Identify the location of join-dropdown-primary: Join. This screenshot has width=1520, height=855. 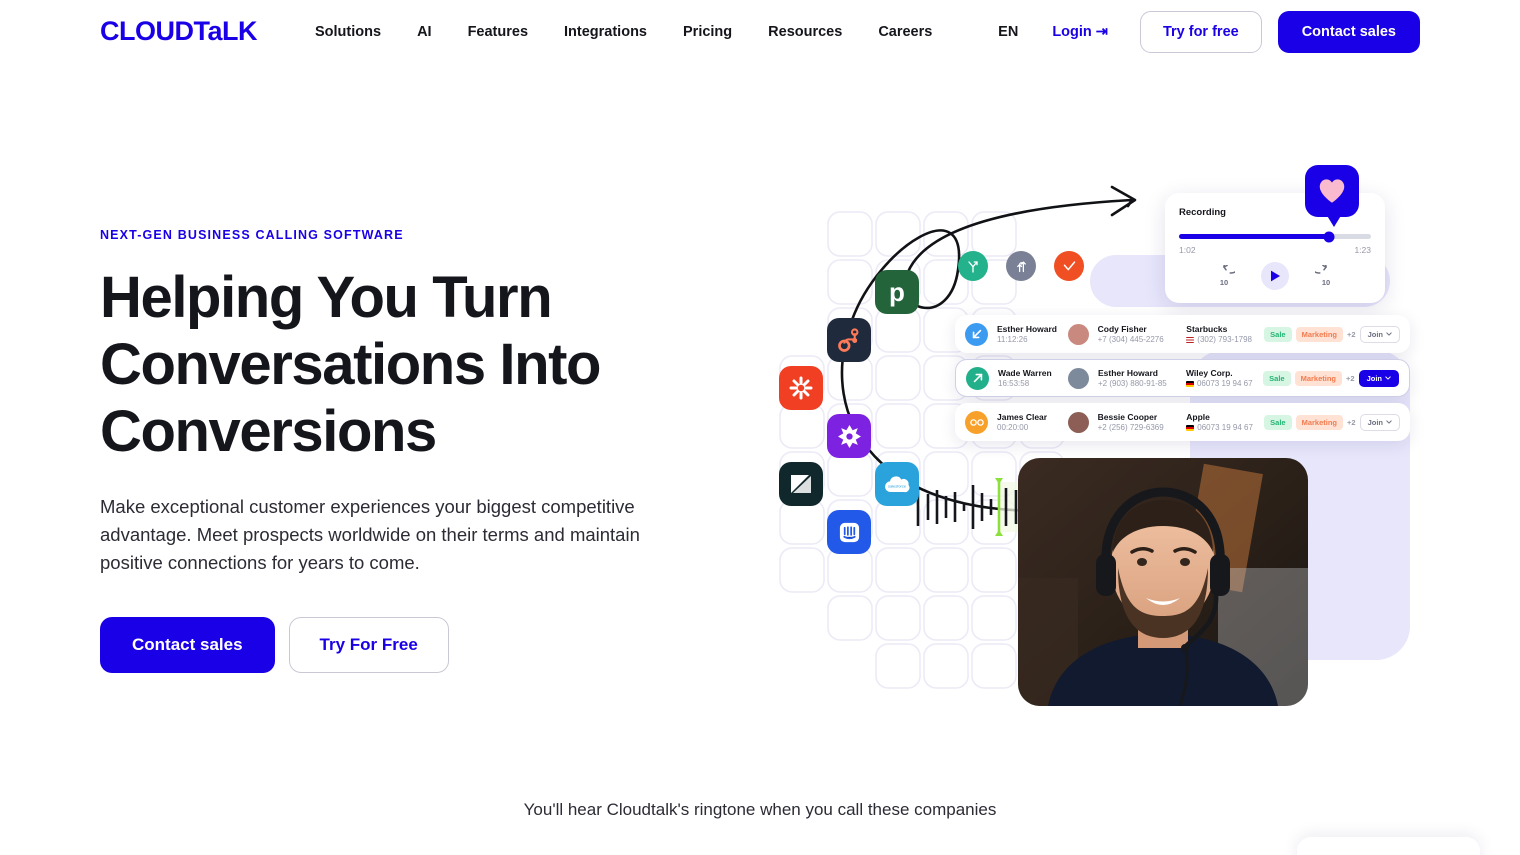
(1378, 378).